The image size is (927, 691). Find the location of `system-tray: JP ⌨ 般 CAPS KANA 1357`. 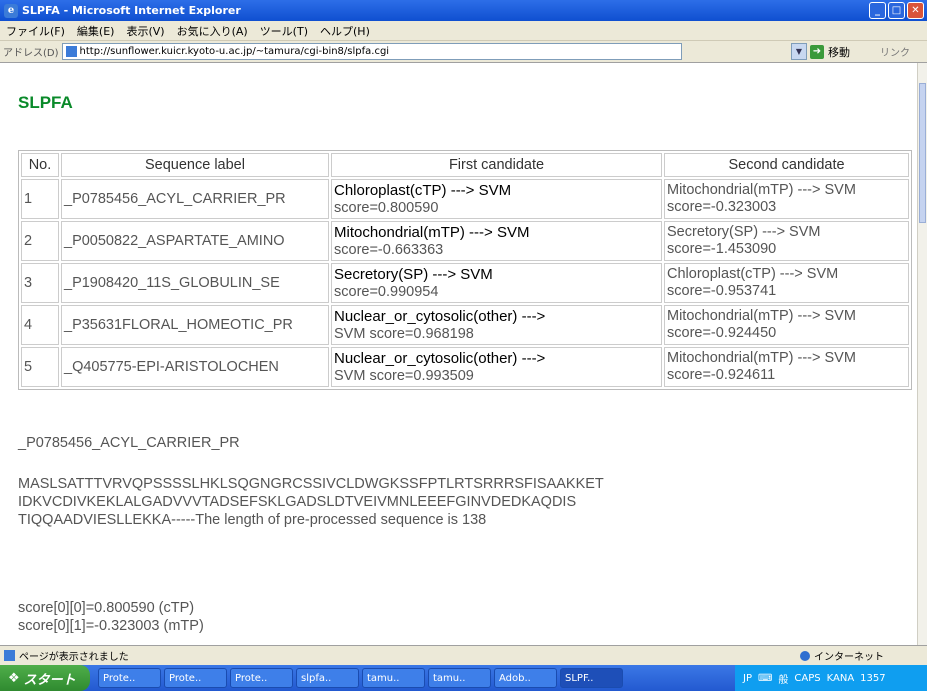

system-tray: JP ⌨ 般 CAPS KANA 1357 is located at coordinates (831, 678).